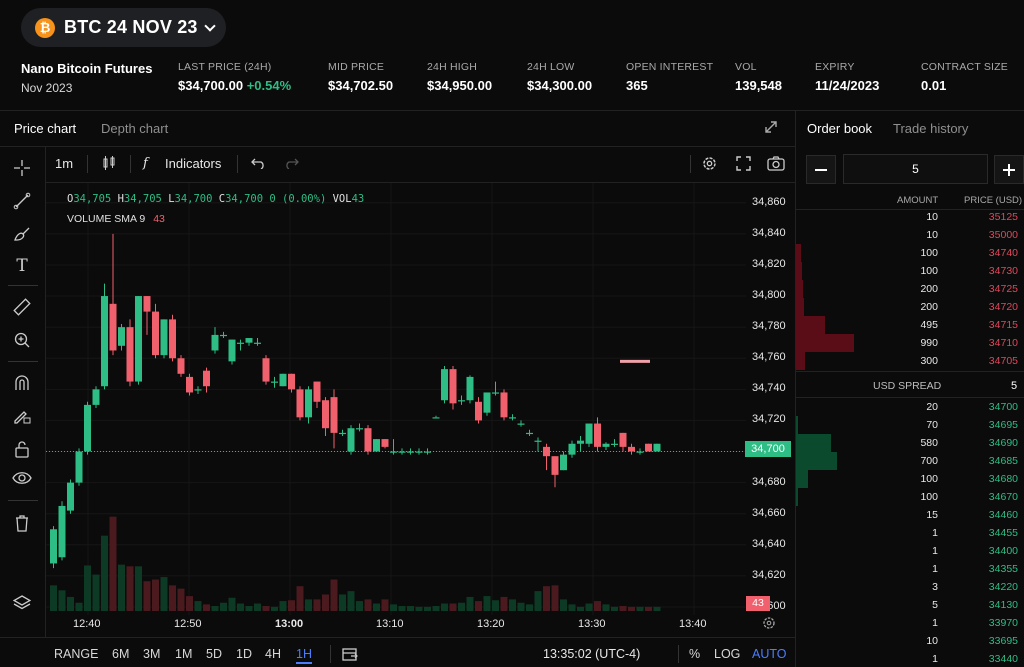  What do you see at coordinates (910, 235) in the screenshot?
I see `ask-row: 10 35000` at bounding box center [910, 235].